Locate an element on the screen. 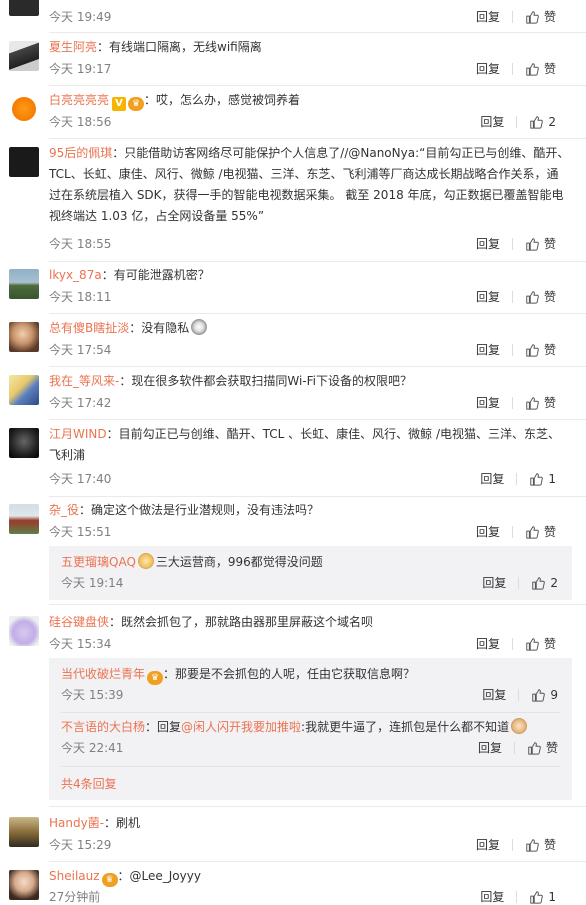 Image resolution: width=586 pixels, height=905 pixels. vip-crown-icon: ♛ is located at coordinates (109, 880).